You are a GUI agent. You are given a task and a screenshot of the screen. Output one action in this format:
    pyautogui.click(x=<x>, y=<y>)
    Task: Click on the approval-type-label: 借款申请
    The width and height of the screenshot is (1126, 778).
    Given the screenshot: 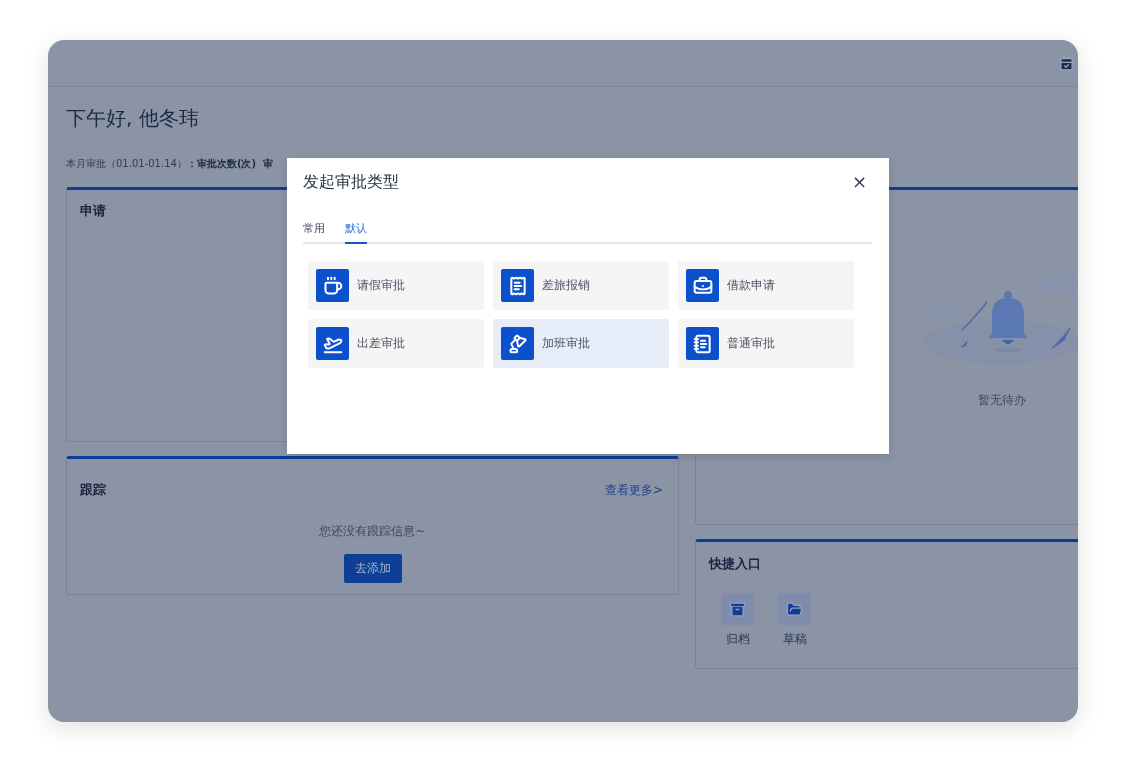 What is the action you would take?
    pyautogui.click(x=751, y=285)
    